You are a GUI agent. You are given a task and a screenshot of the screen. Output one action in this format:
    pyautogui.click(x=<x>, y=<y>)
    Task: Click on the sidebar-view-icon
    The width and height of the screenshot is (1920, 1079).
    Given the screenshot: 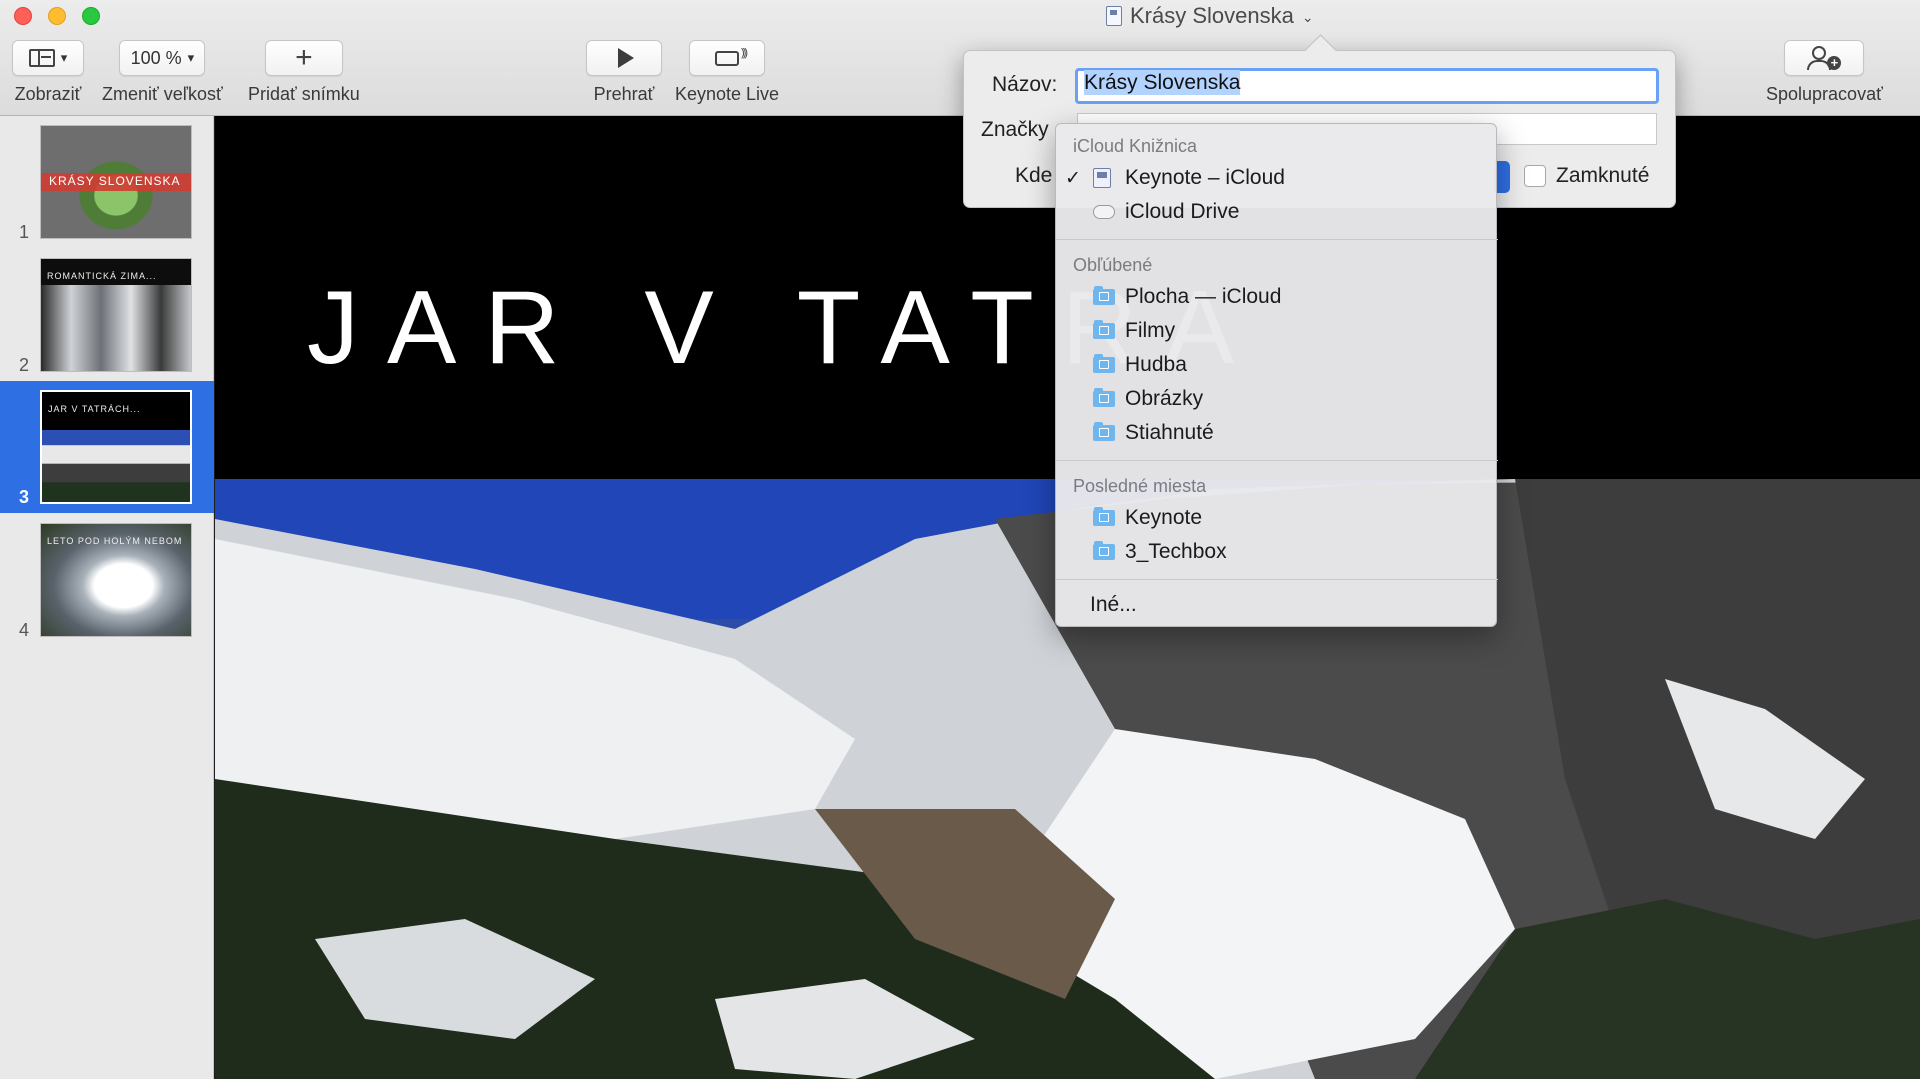 What is the action you would take?
    pyautogui.click(x=41, y=58)
    